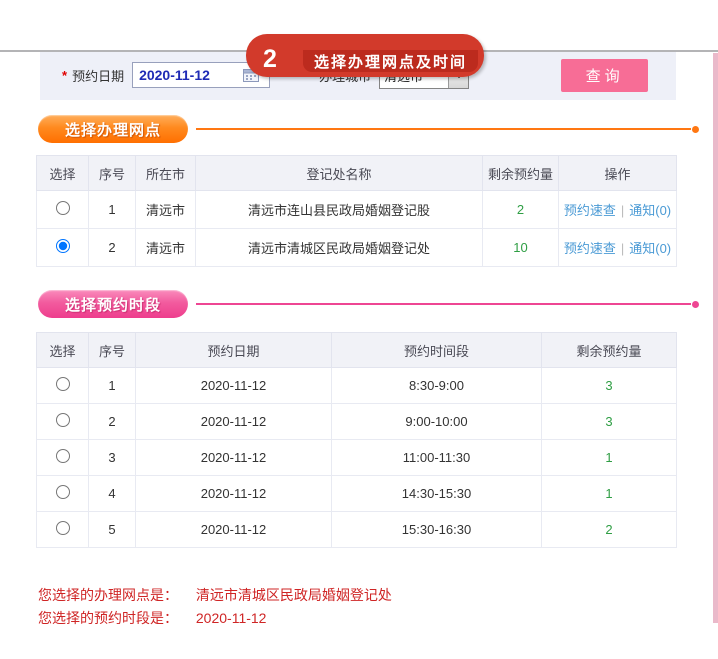 The width and height of the screenshot is (718, 659). Describe the element at coordinates (65, 75) in the screenshot. I see `required-marker: *` at that location.